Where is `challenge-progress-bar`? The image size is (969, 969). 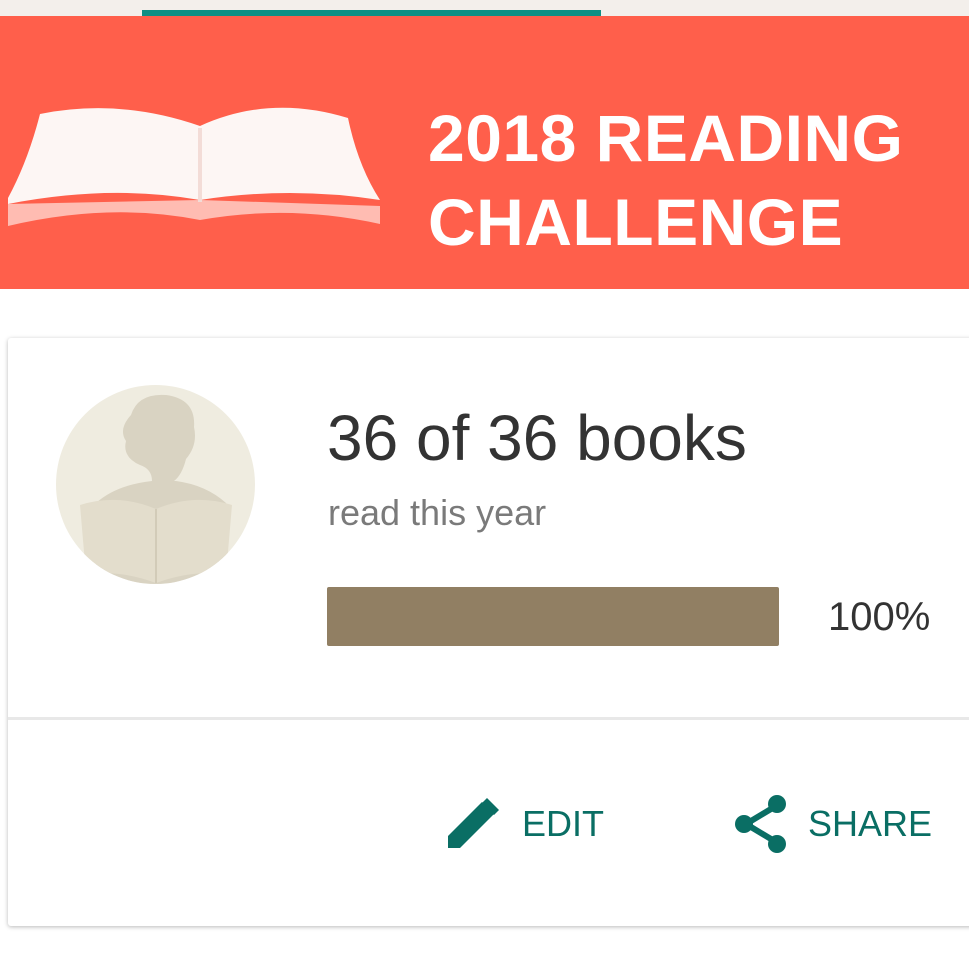 challenge-progress-bar is located at coordinates (553, 616).